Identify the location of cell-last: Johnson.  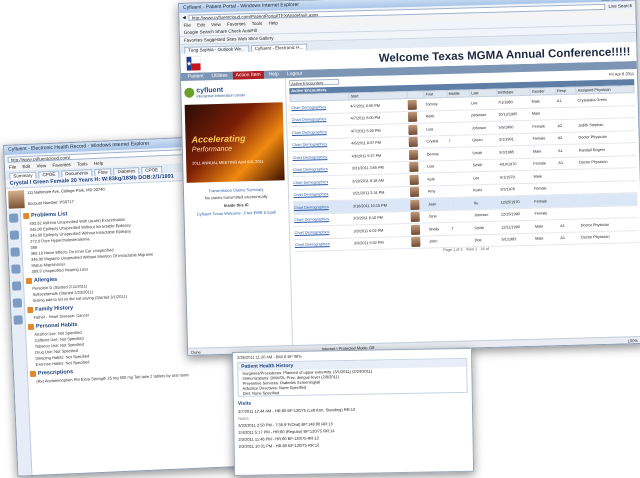
(484, 128).